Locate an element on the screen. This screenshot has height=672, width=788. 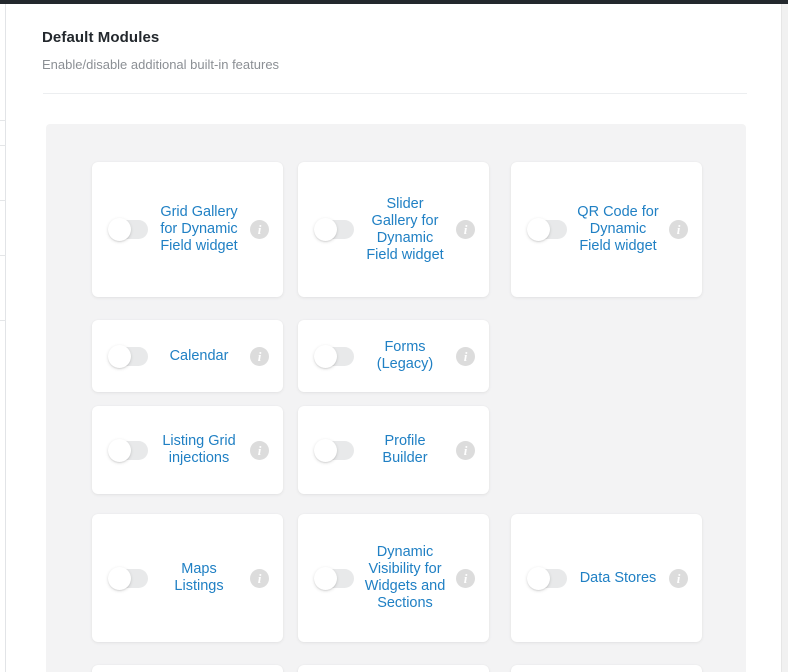
module-label: Maps Listings is located at coordinates (199, 577).